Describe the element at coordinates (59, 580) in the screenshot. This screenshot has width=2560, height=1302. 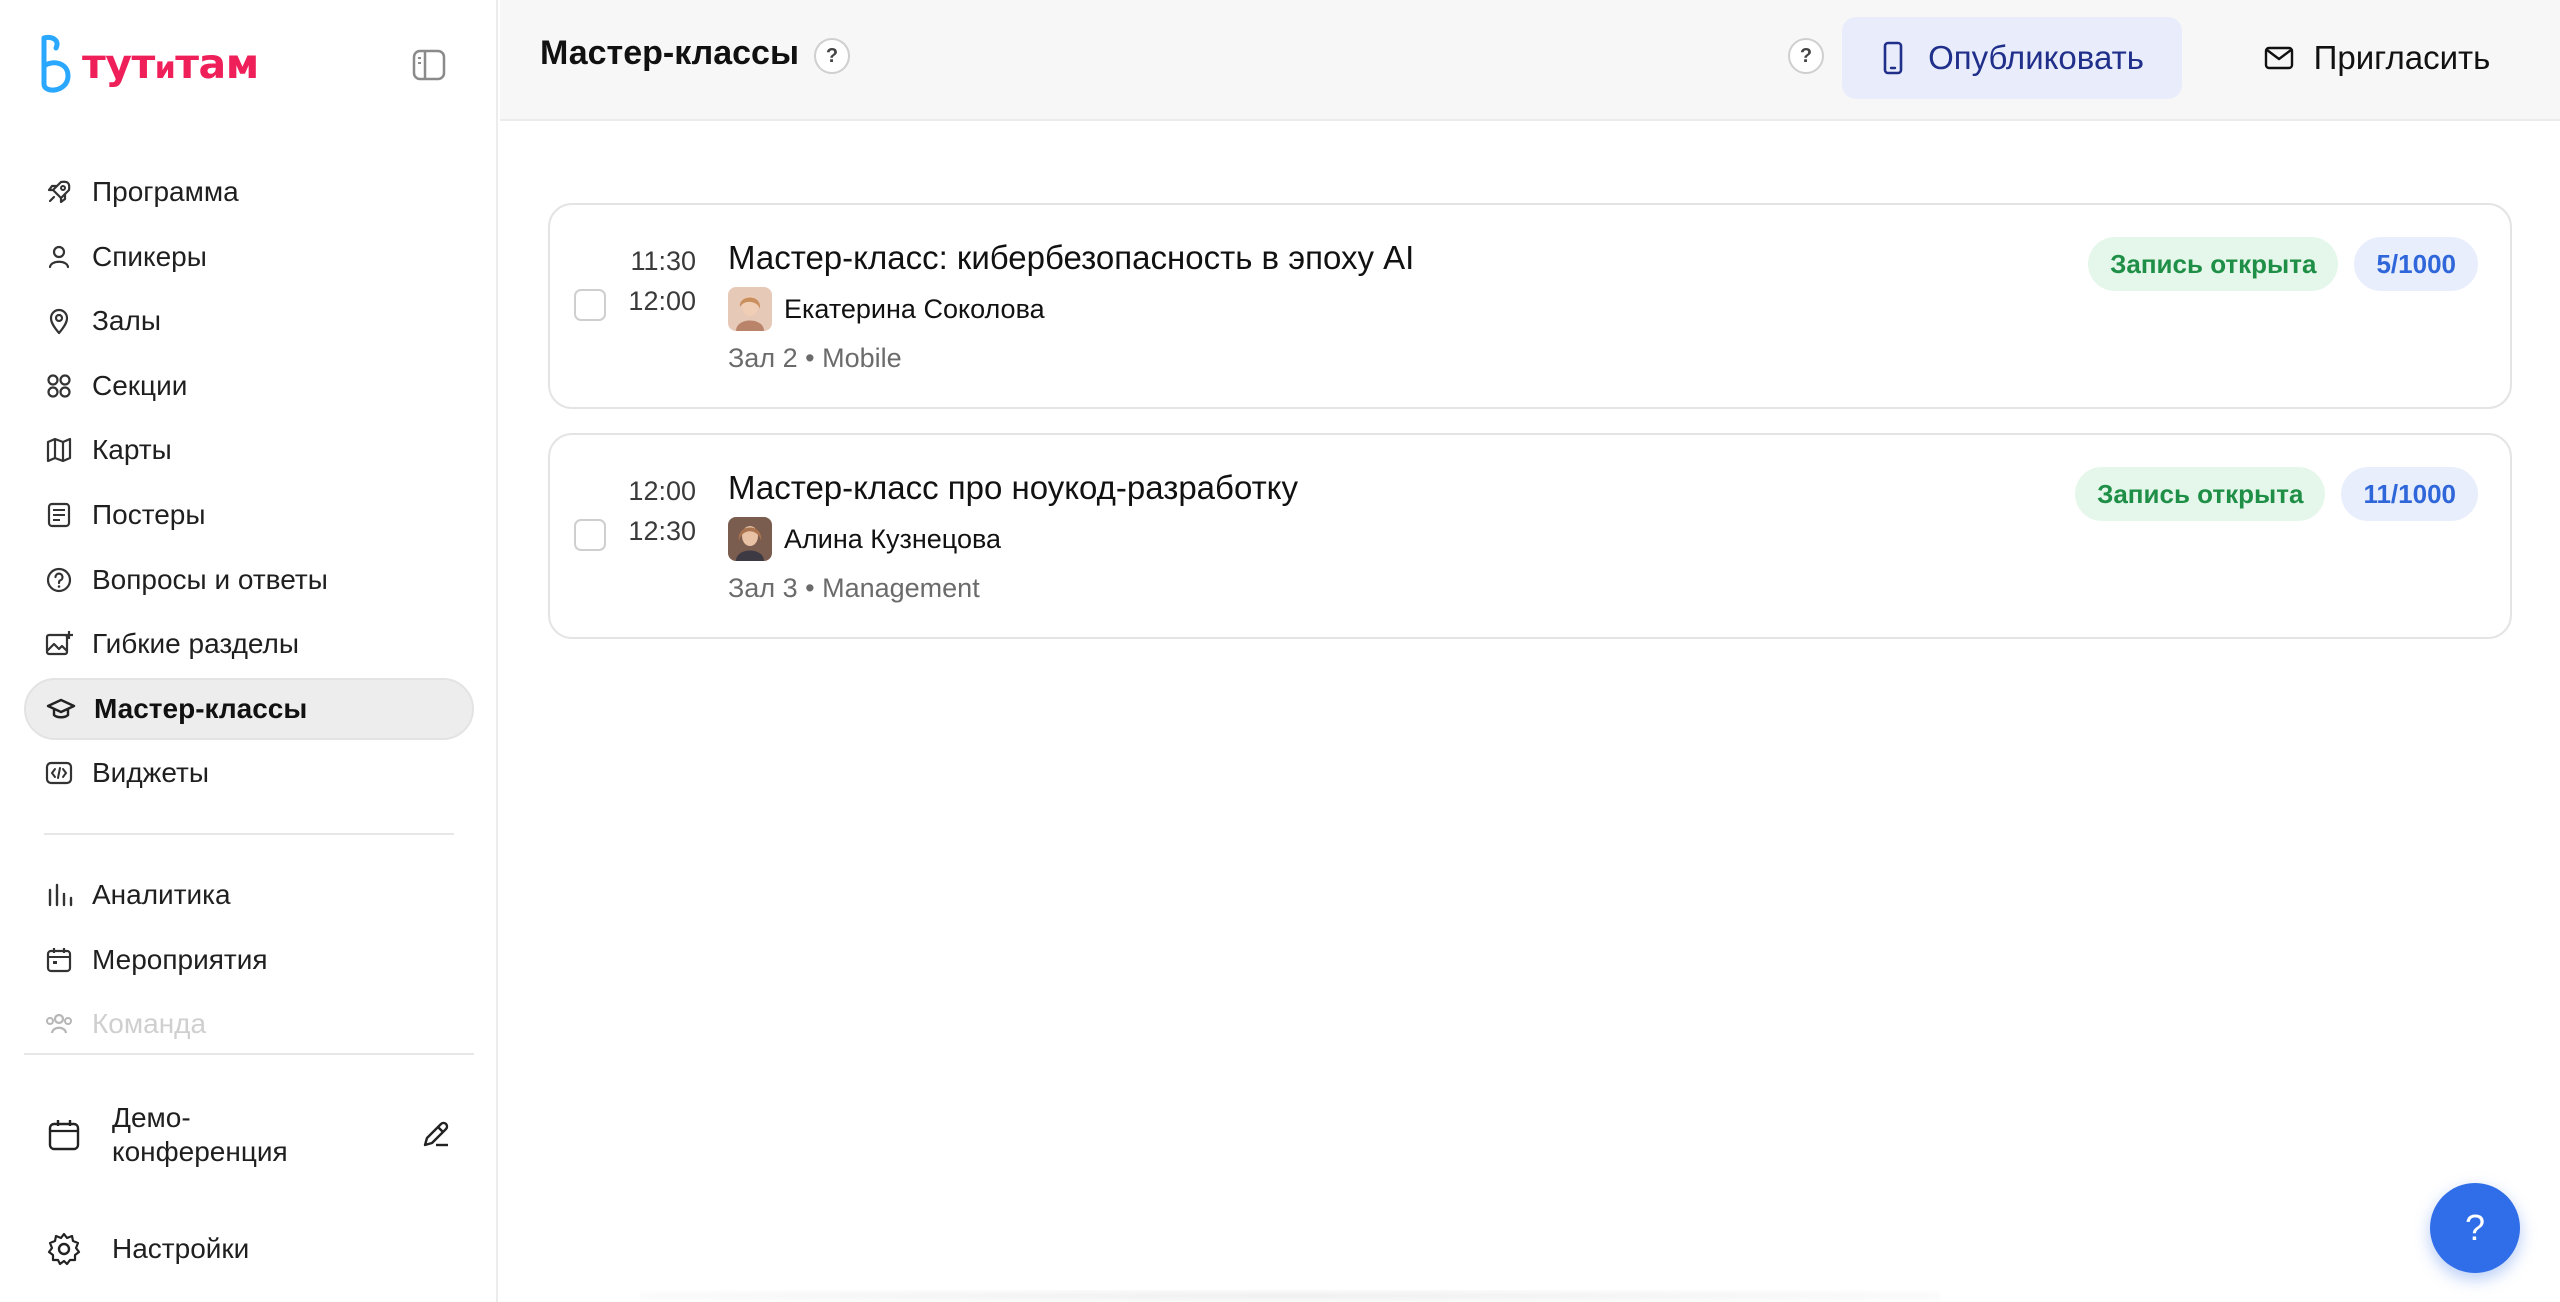
I see `question-circle-icon` at that location.